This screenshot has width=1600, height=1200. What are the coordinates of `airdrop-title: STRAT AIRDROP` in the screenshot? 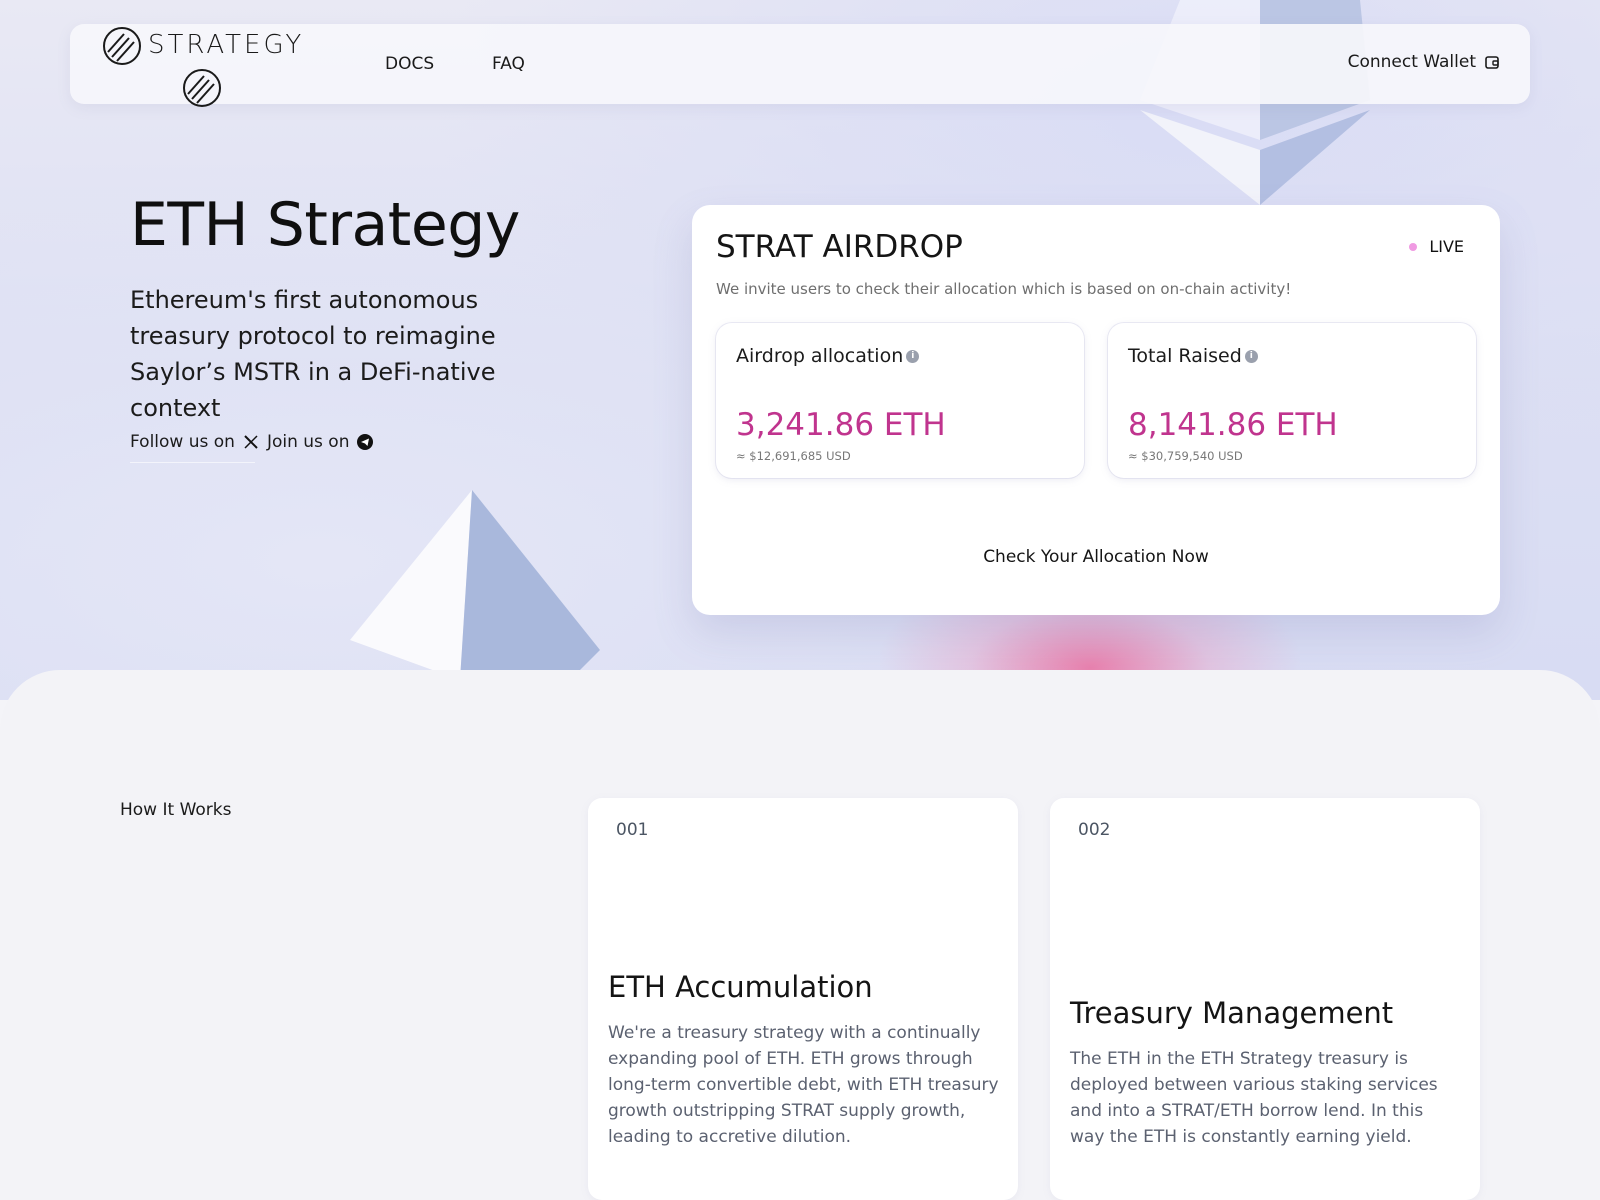 It's located at (839, 247).